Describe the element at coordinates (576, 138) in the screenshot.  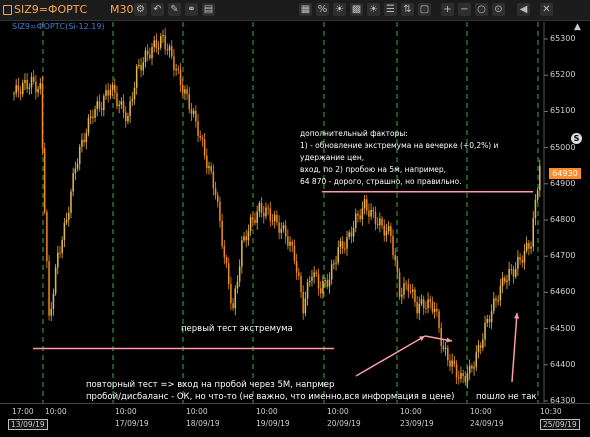
I see `s-badge-icon: S` at that location.